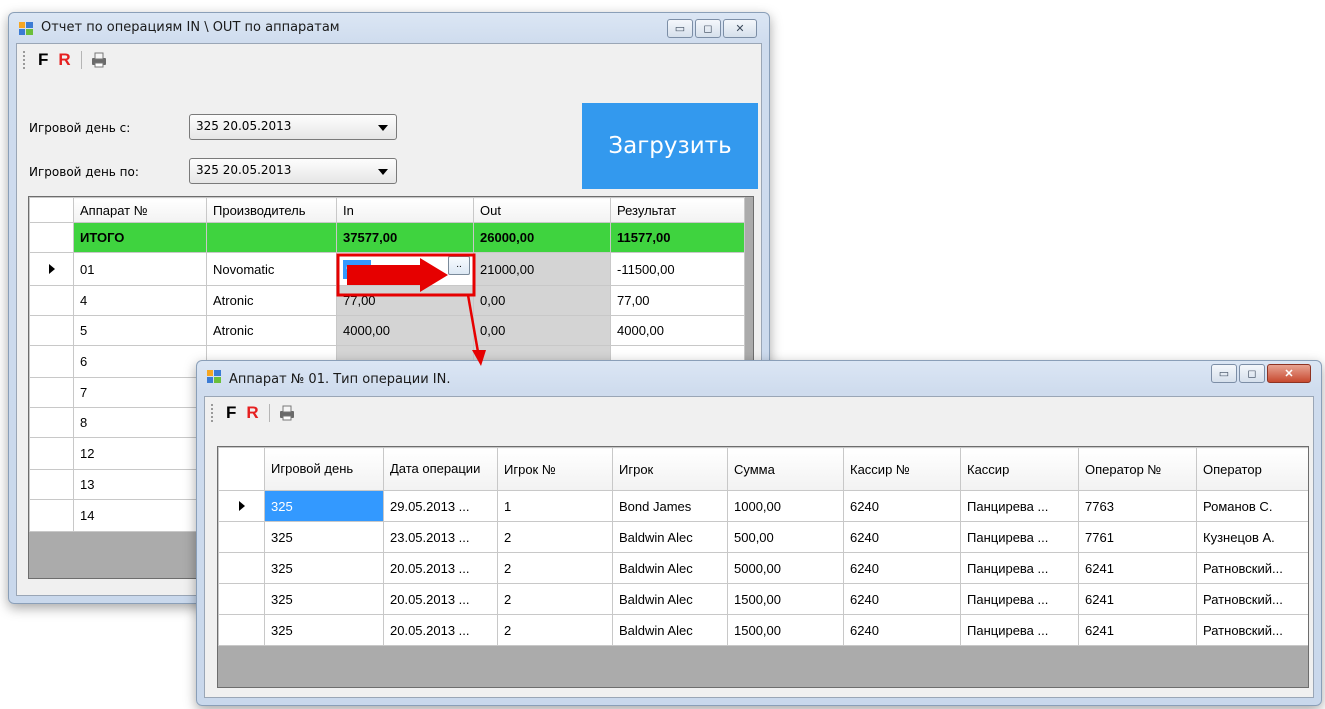 Image resolution: width=1325 pixels, height=709 pixels. What do you see at coordinates (785, 506) in the screenshot?
I see `cell-amount: 1000,00` at bounding box center [785, 506].